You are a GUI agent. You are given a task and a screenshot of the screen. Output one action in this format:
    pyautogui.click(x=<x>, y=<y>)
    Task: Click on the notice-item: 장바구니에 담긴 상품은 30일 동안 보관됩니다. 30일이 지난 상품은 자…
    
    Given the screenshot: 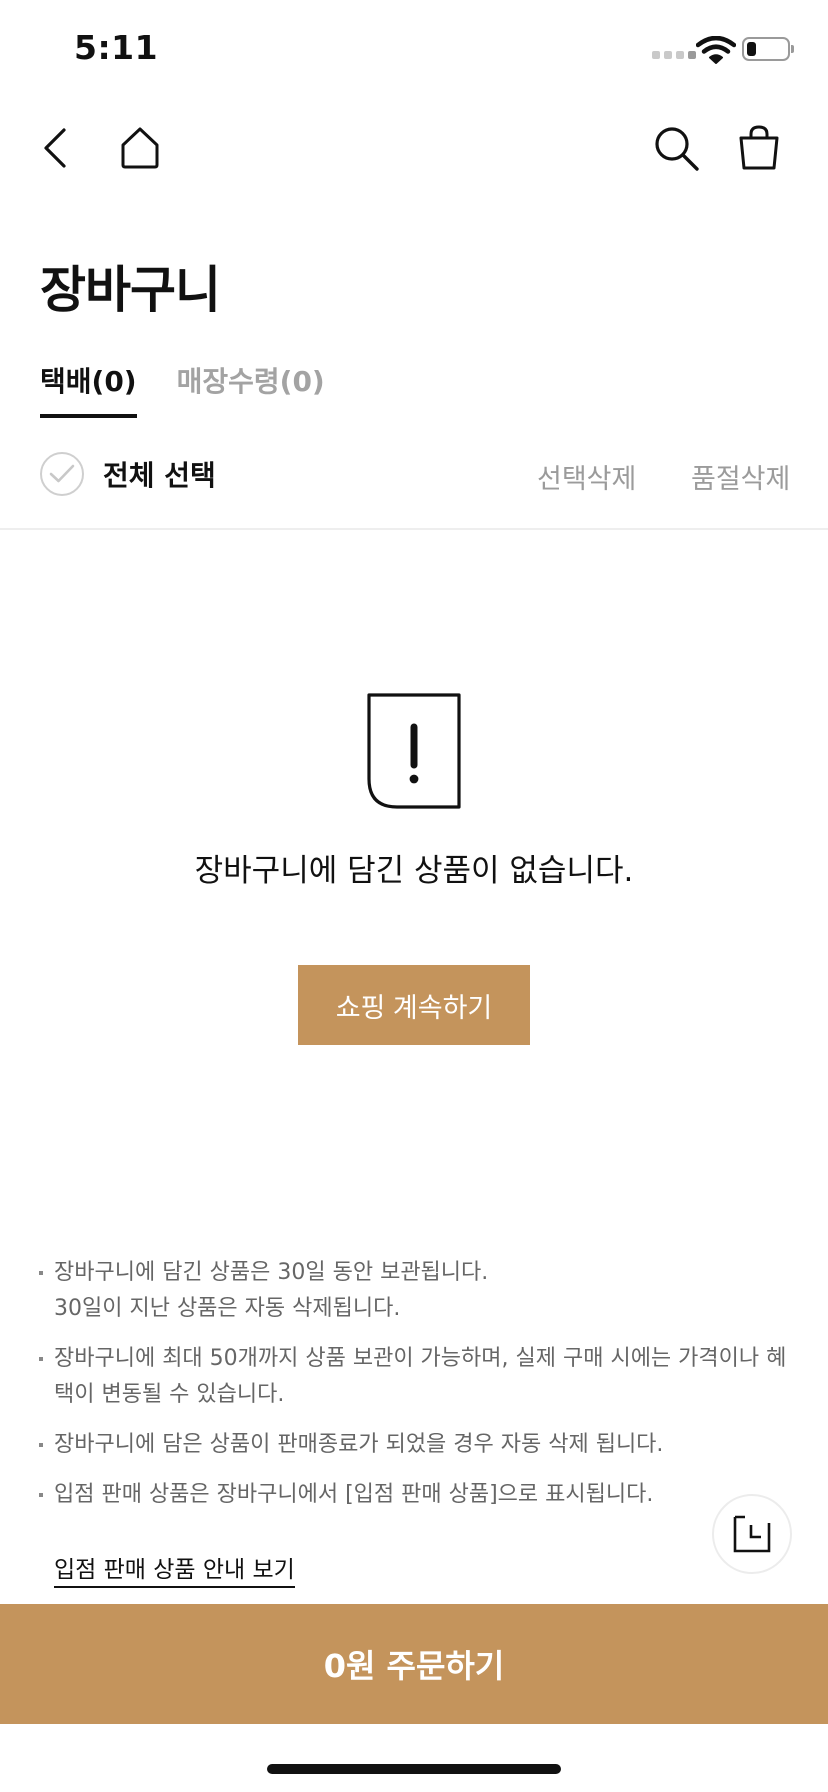 What is the action you would take?
    pyautogui.click(x=413, y=1291)
    